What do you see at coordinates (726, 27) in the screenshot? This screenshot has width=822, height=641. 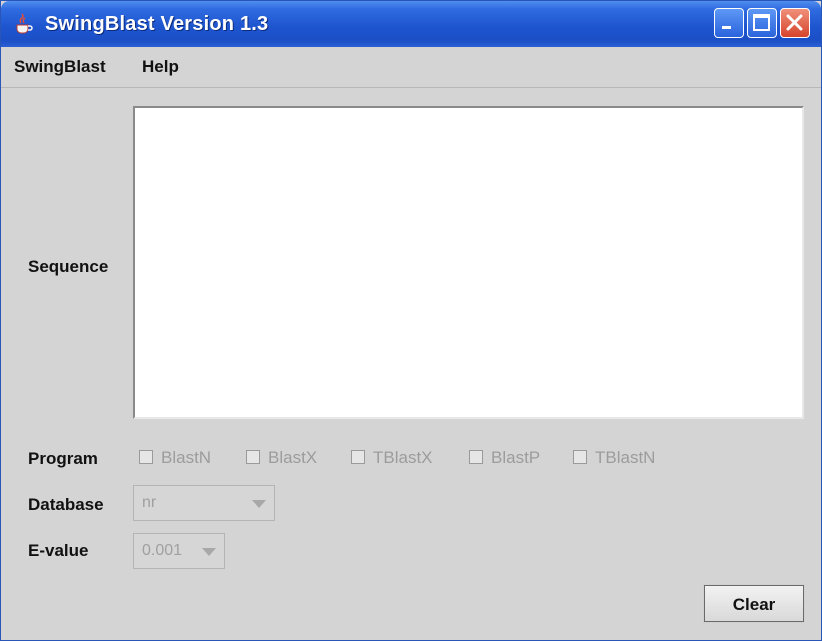 I see `minimize-icon` at bounding box center [726, 27].